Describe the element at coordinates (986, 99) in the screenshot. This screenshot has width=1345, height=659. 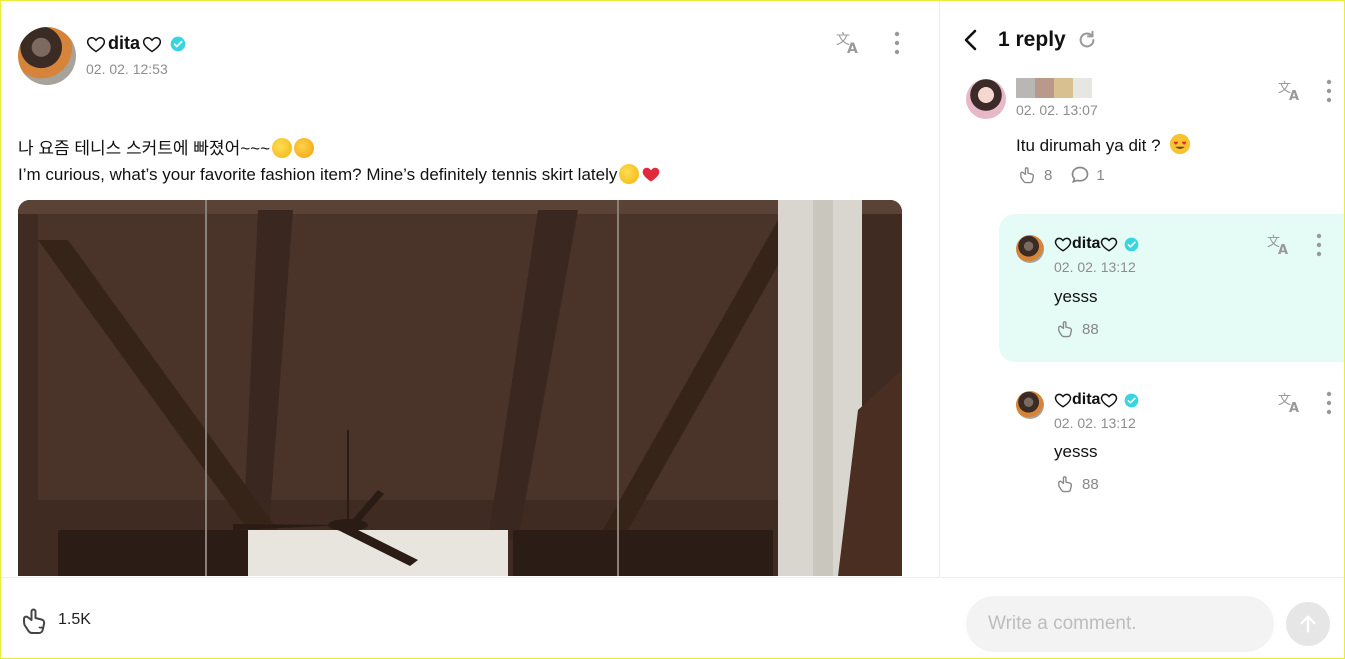
I see `commenter-avatar` at that location.